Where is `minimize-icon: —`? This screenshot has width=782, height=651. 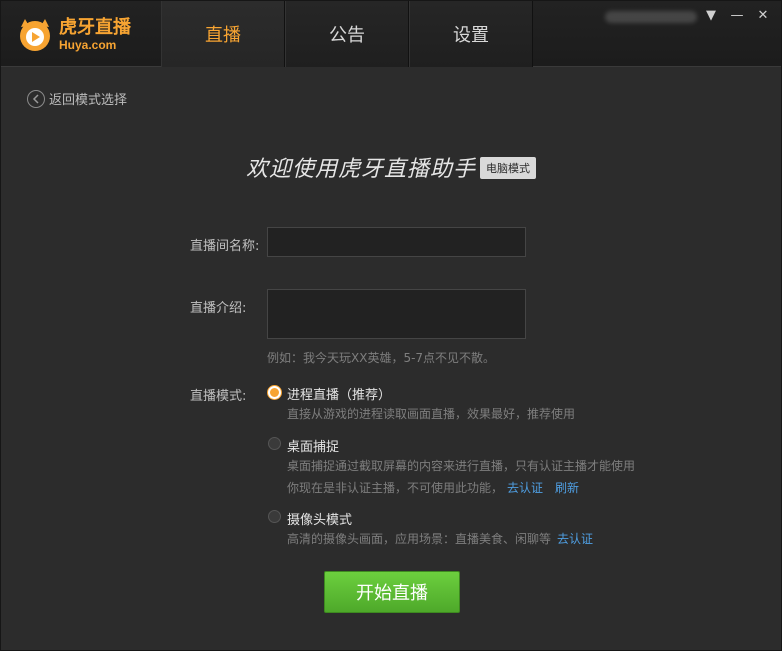
minimize-icon: — is located at coordinates (737, 15).